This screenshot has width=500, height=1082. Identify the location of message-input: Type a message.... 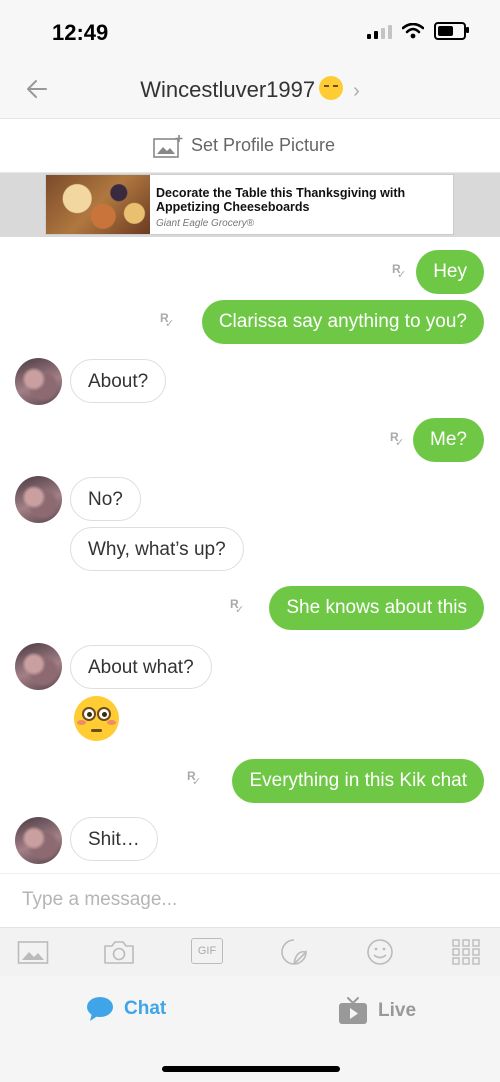
(250, 900).